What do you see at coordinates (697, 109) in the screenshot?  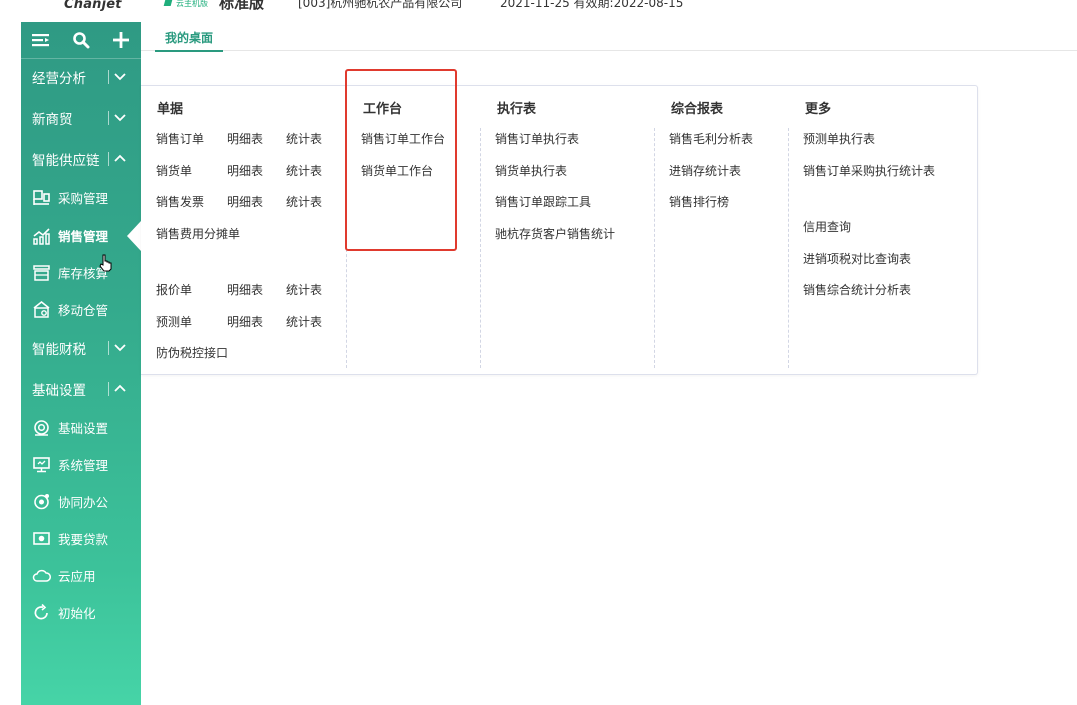 I see `column-title-zonghe: 综合报表` at bounding box center [697, 109].